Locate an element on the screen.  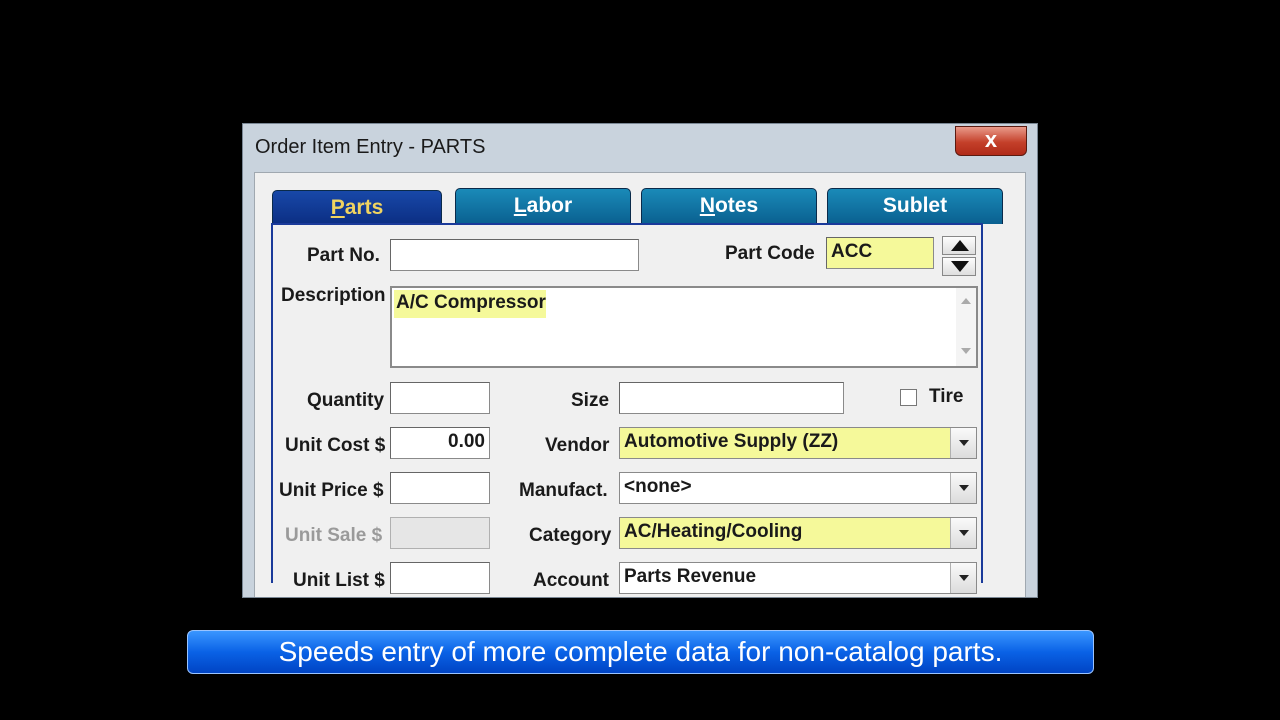
tab-notes-label: otes is located at coordinates (736, 205).